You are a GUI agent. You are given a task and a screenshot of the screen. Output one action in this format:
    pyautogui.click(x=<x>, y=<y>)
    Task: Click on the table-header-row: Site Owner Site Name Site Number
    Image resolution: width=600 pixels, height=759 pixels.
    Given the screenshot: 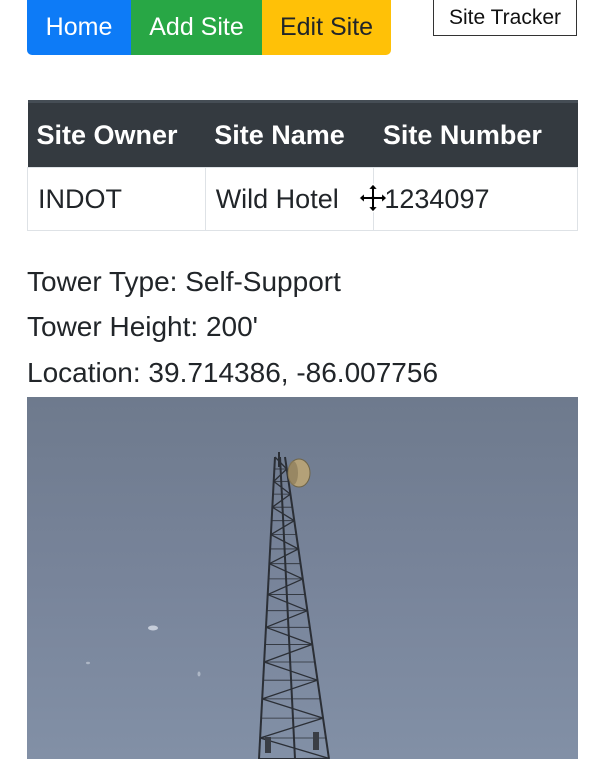 What is the action you would take?
    pyautogui.click(x=302, y=134)
    